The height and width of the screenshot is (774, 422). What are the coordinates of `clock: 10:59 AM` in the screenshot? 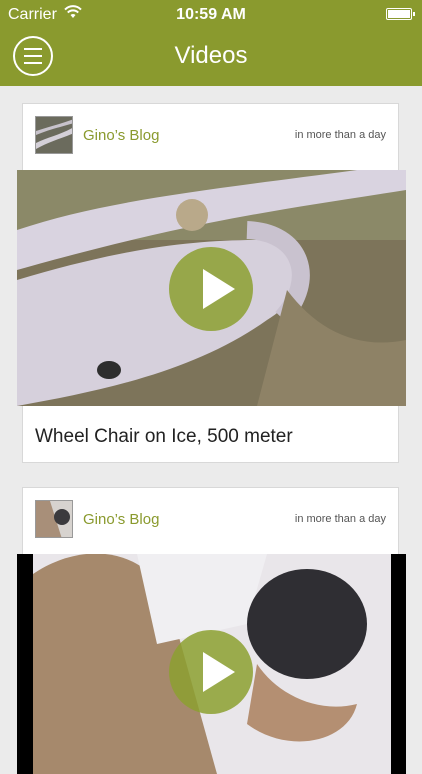 It's located at (211, 14).